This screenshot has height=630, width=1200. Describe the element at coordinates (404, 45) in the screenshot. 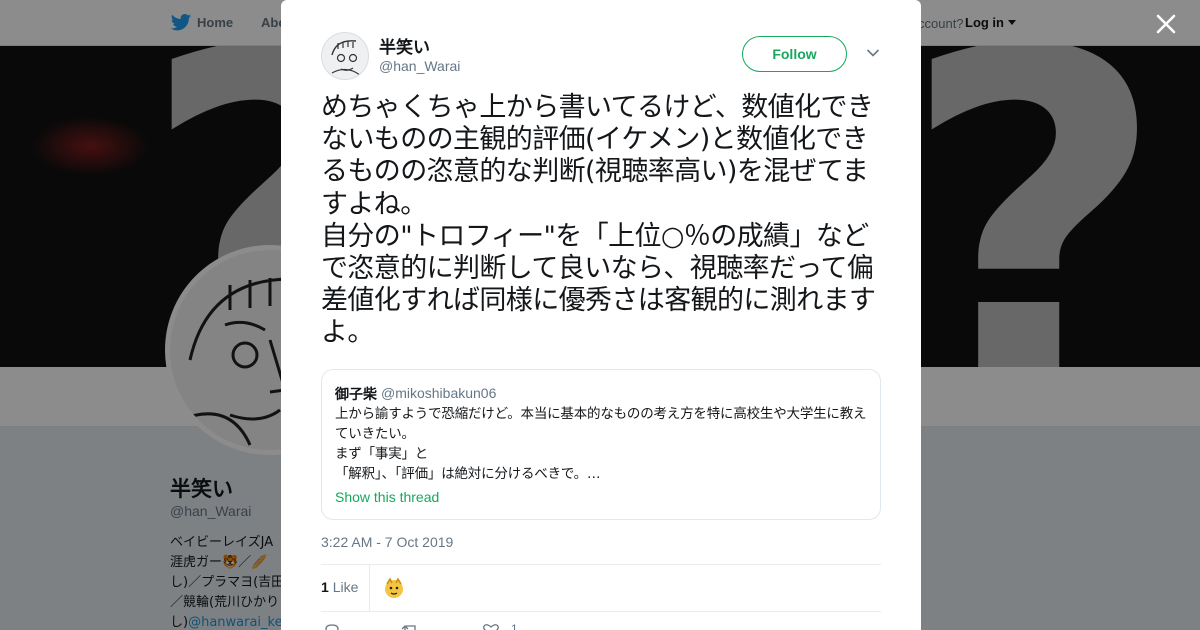

I see `author-name: 半笑い` at that location.